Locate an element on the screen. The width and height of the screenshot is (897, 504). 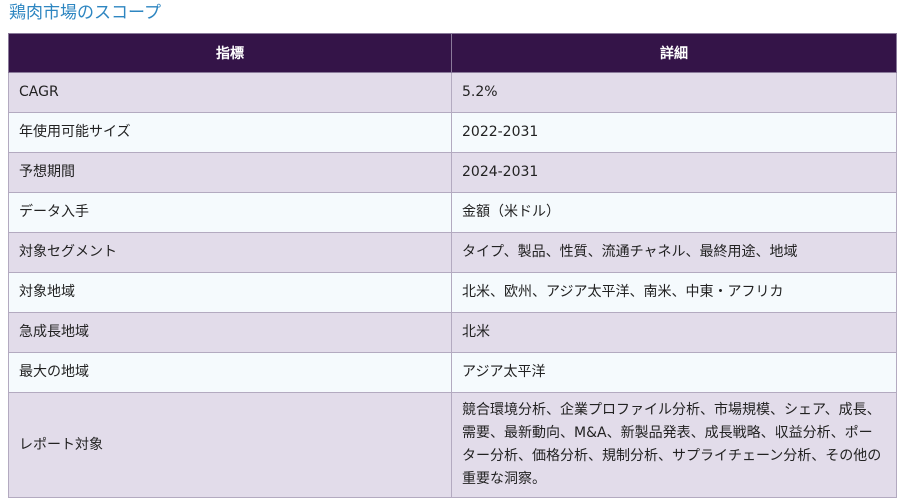
row-label-largest-region: 最大の地域 is located at coordinates (230, 372).